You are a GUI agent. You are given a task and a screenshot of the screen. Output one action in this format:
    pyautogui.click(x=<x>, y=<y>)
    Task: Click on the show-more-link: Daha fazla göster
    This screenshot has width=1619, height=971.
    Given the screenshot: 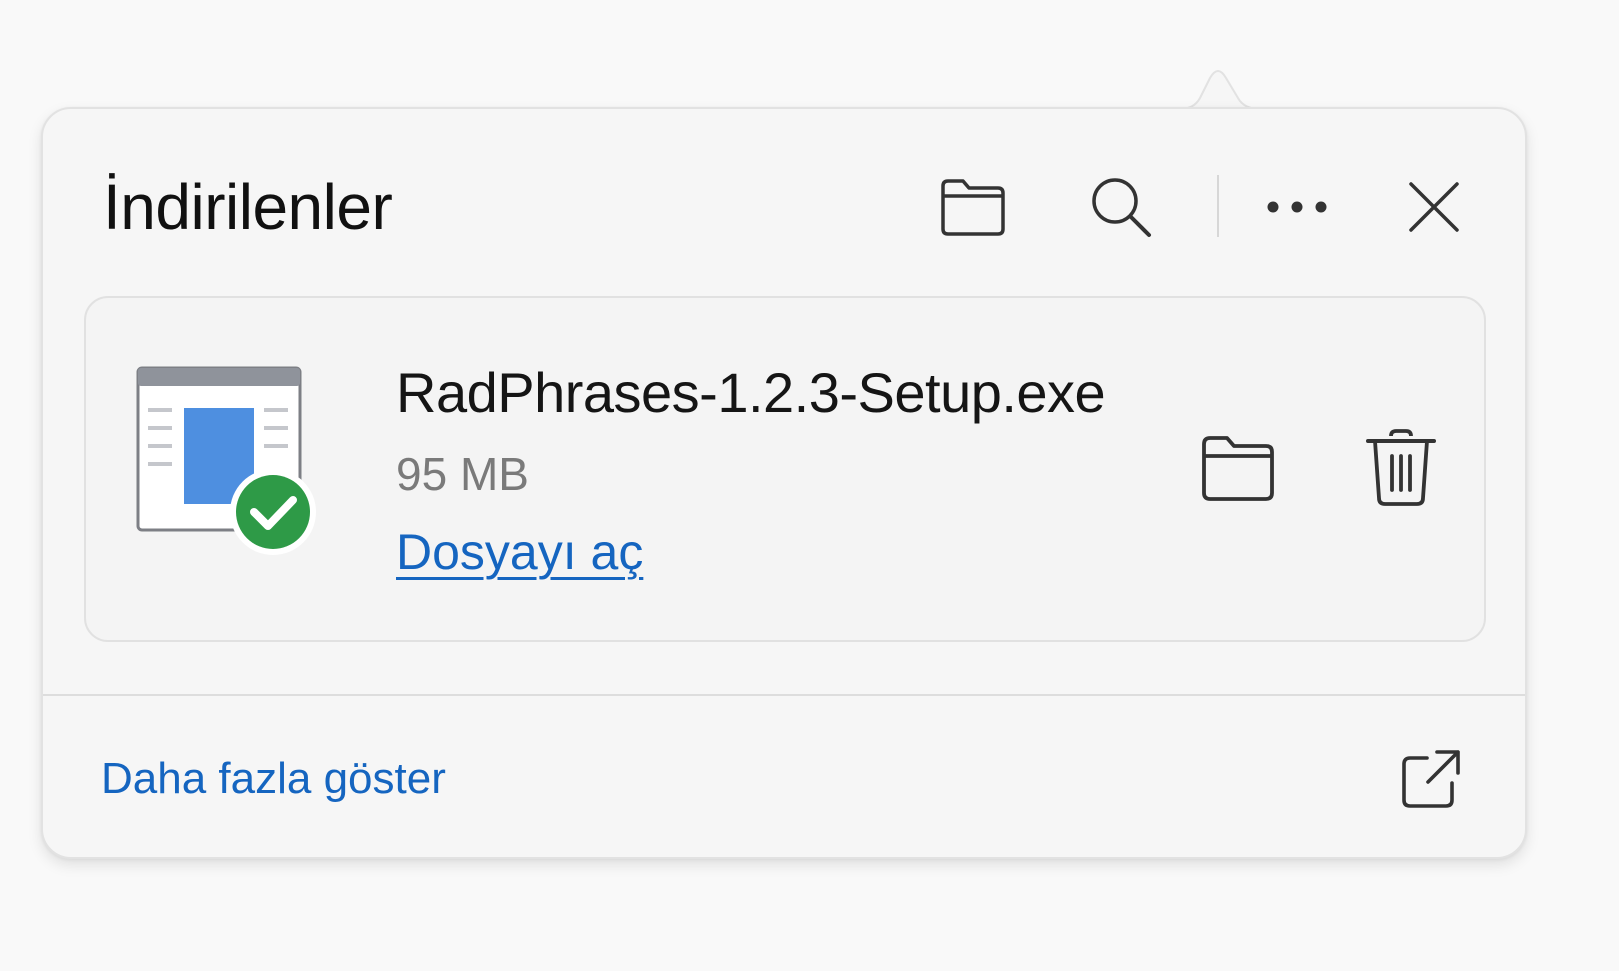 What is the action you would take?
    pyautogui.click(x=273, y=779)
    